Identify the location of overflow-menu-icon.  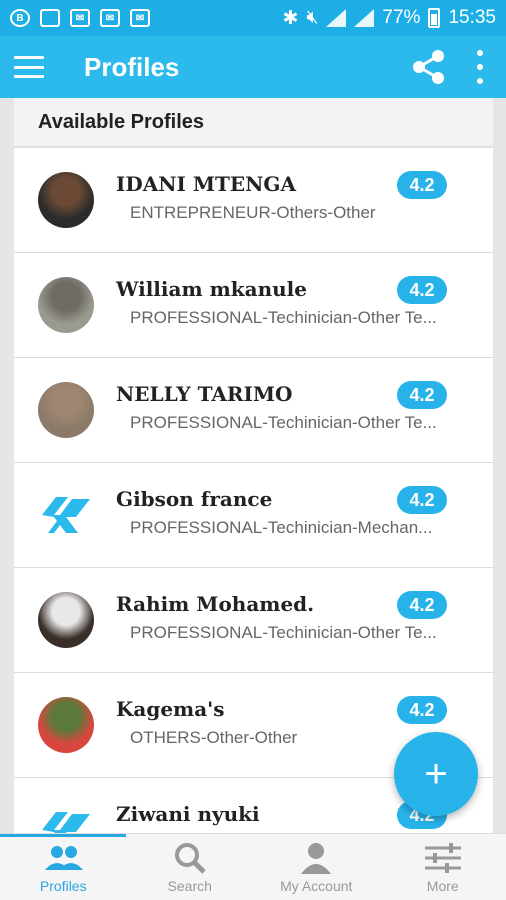
(480, 67).